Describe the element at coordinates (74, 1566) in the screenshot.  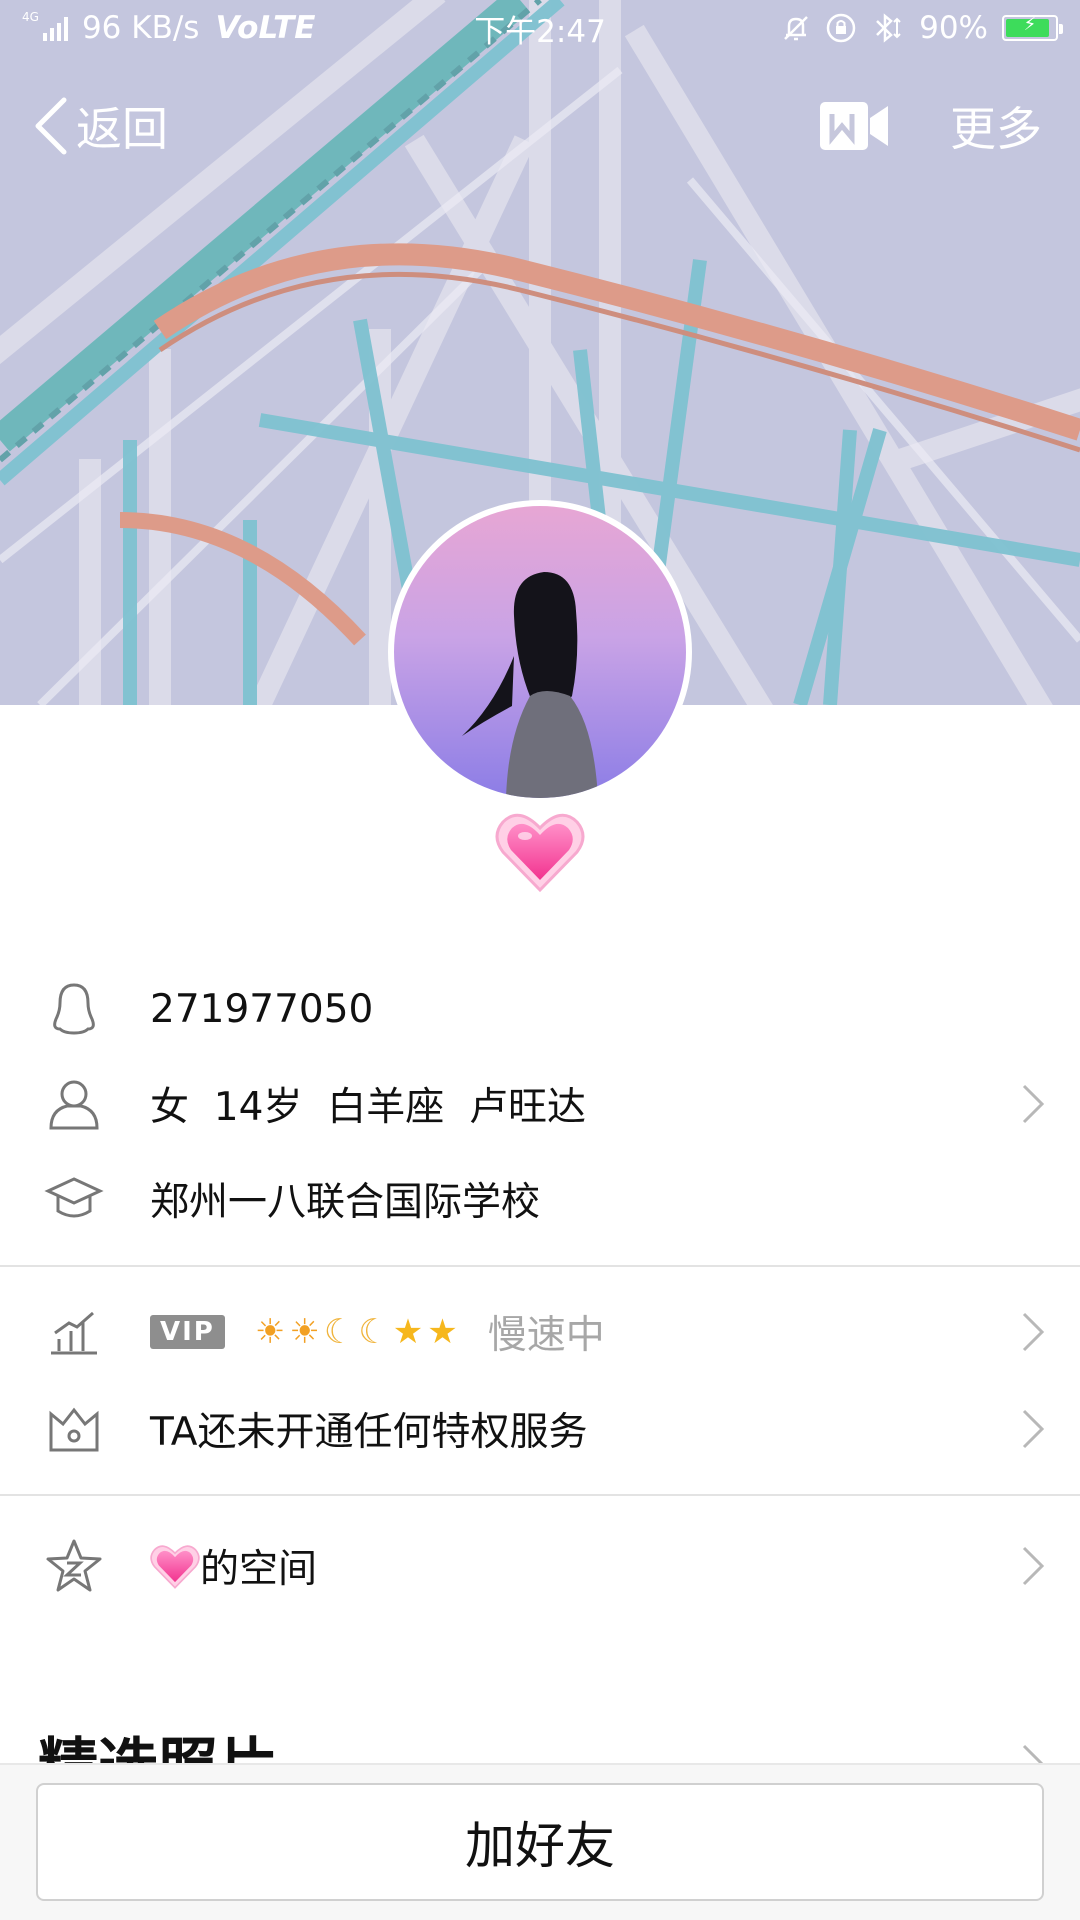
I see `star-z-icon` at that location.